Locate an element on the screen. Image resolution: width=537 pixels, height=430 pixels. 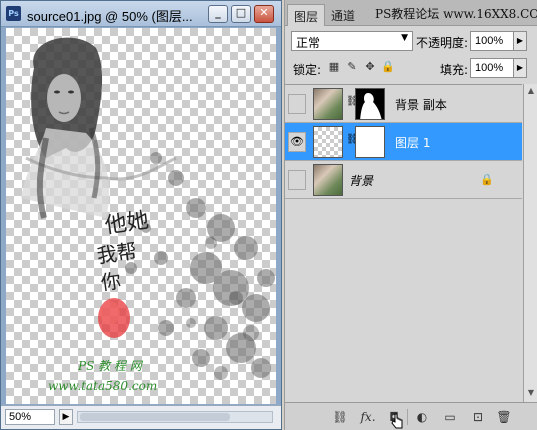
lock-icon: 🔒 is located at coordinates (487, 179).